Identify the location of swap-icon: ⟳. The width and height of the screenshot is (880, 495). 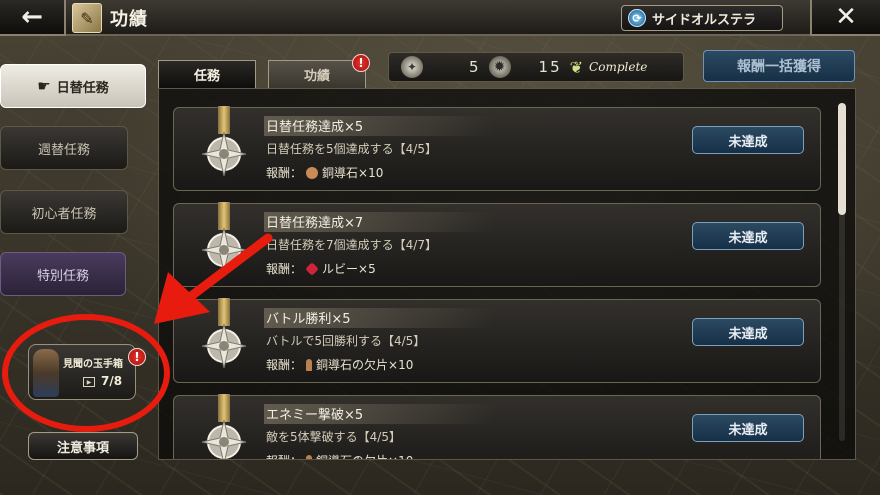
(637, 18).